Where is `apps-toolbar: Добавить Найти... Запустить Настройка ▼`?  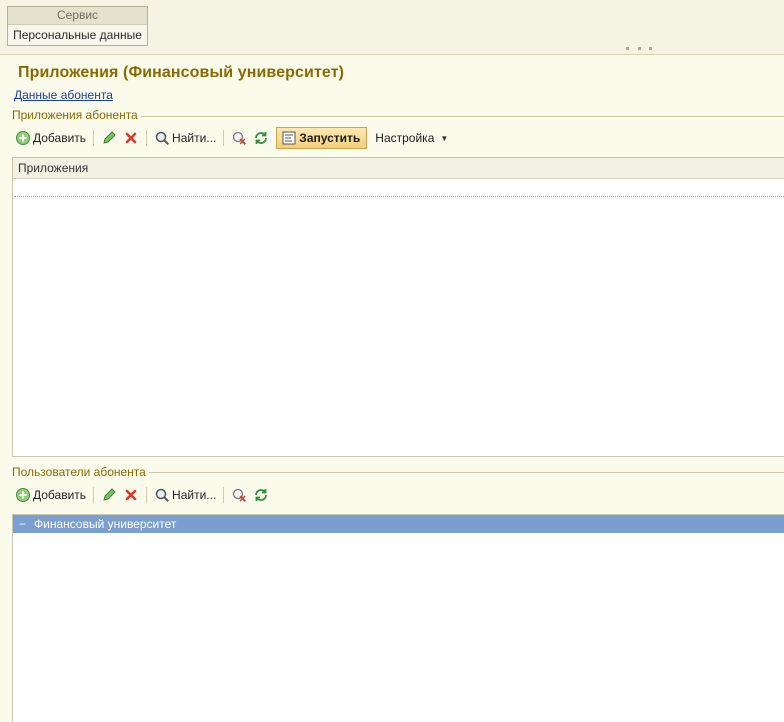 apps-toolbar: Добавить Найти... Запустить Настройка ▼ is located at coordinates (230, 138).